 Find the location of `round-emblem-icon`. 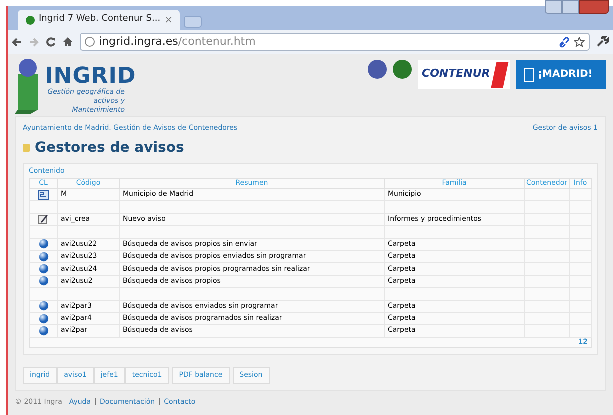

round-emblem-icon is located at coordinates (402, 69).